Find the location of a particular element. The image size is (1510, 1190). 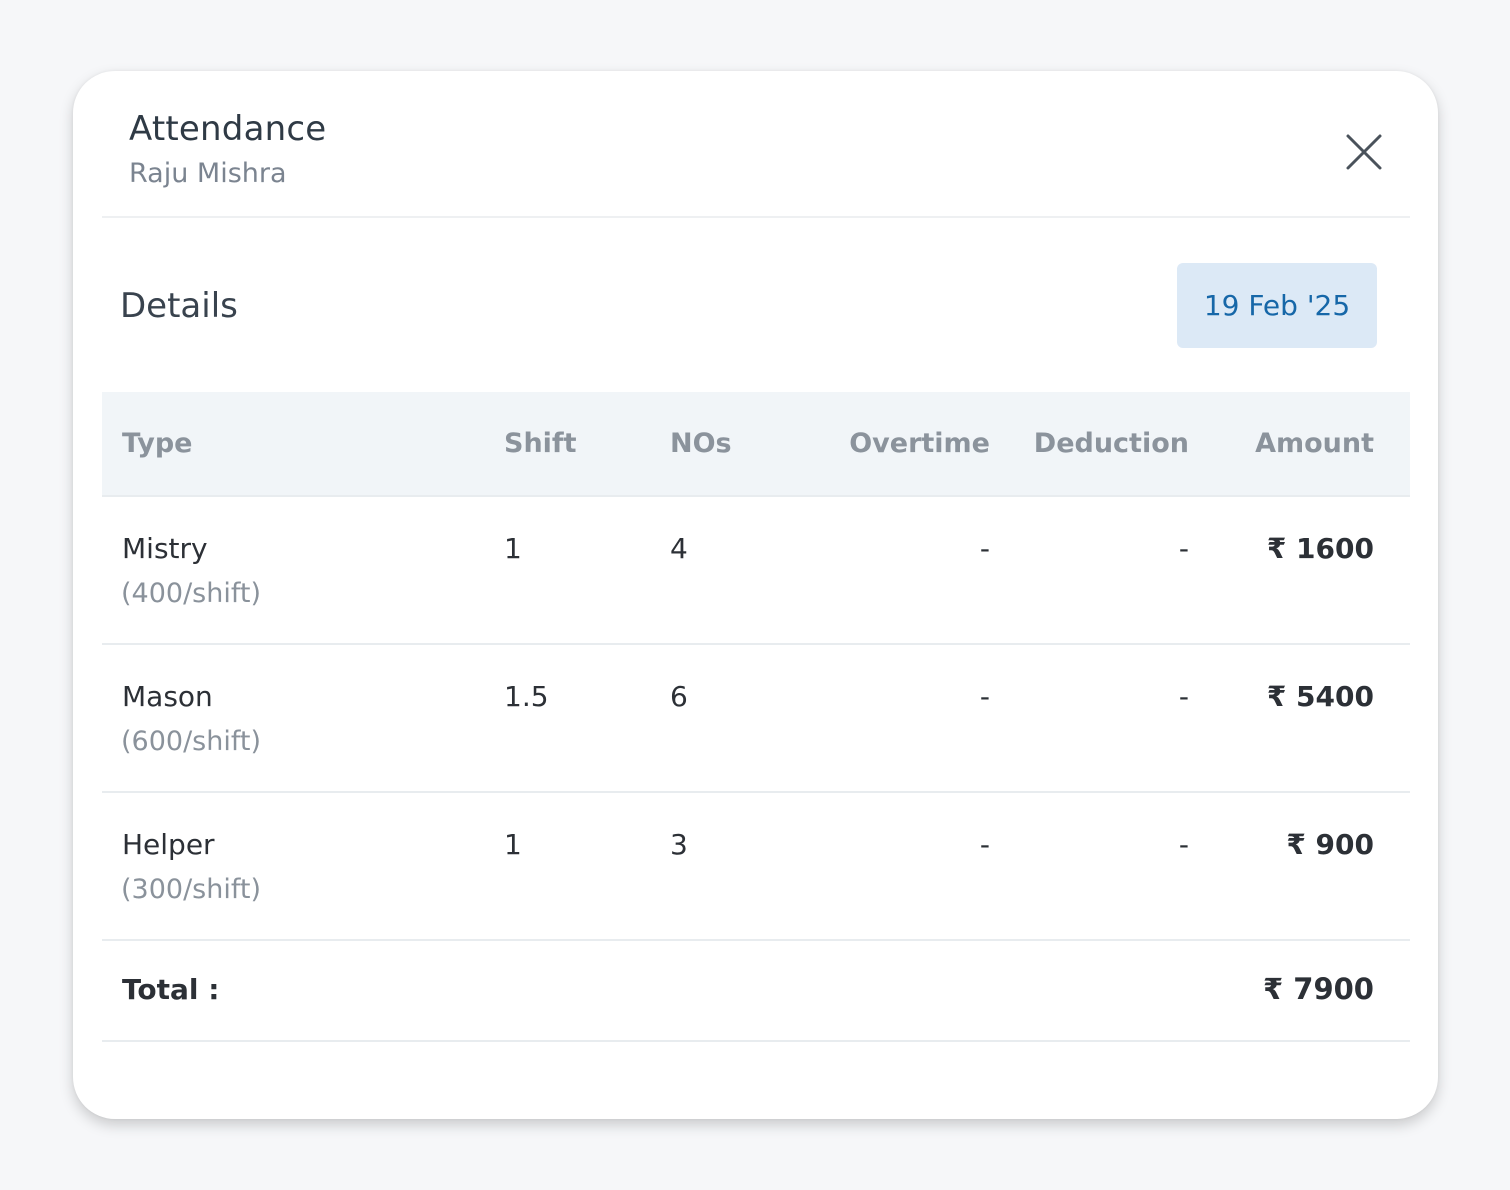

close-button is located at coordinates (1364, 152).